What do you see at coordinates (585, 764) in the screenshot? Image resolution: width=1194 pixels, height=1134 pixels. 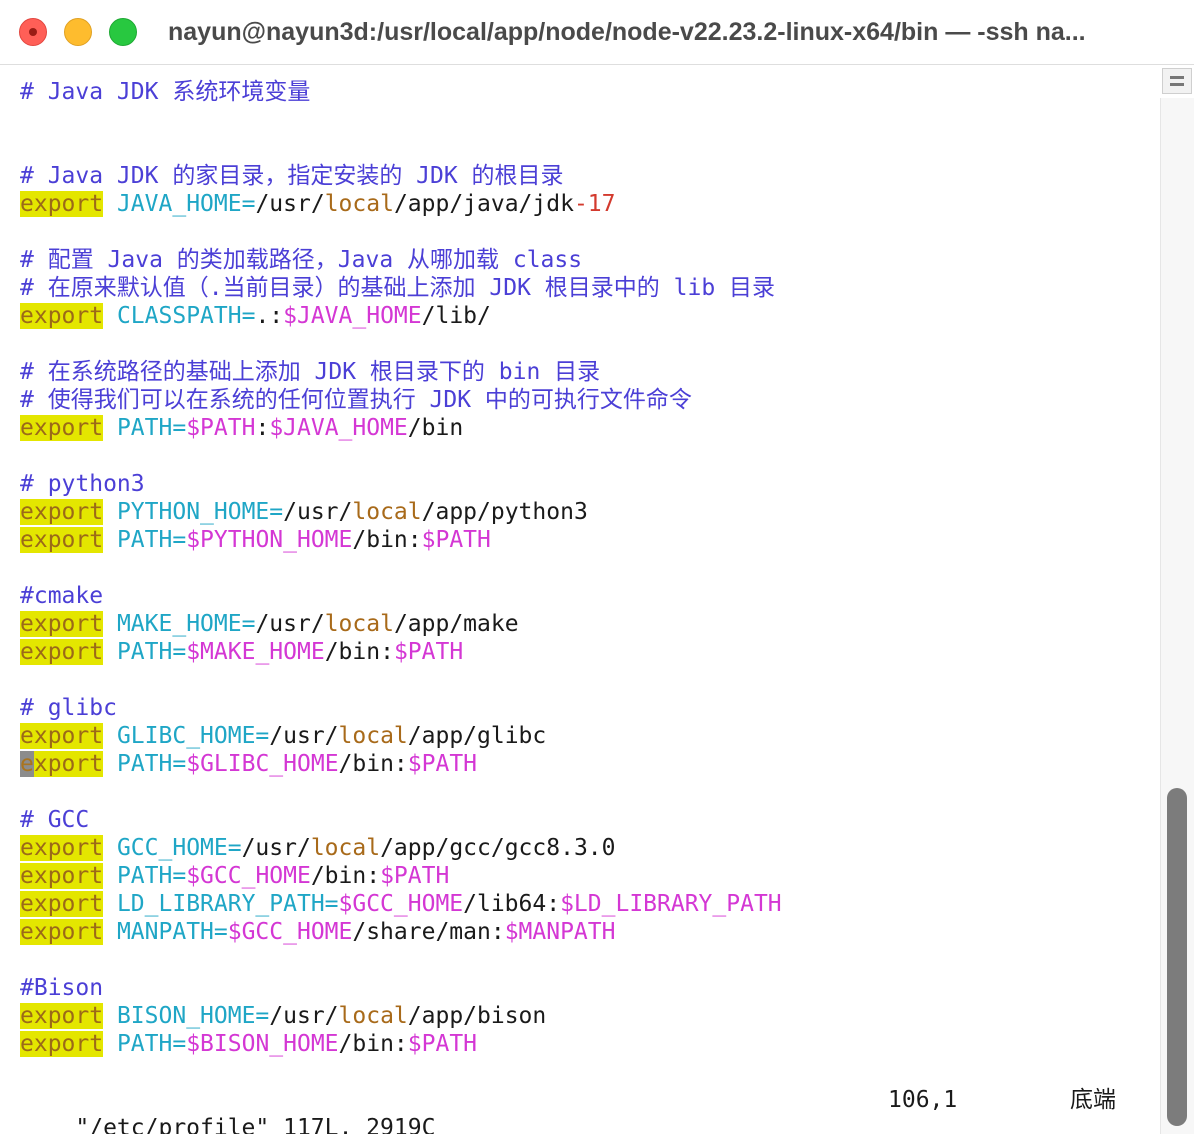 I see `editor-line: export PATH=$GLIBC_HOME/bin:$PATH` at bounding box center [585, 764].